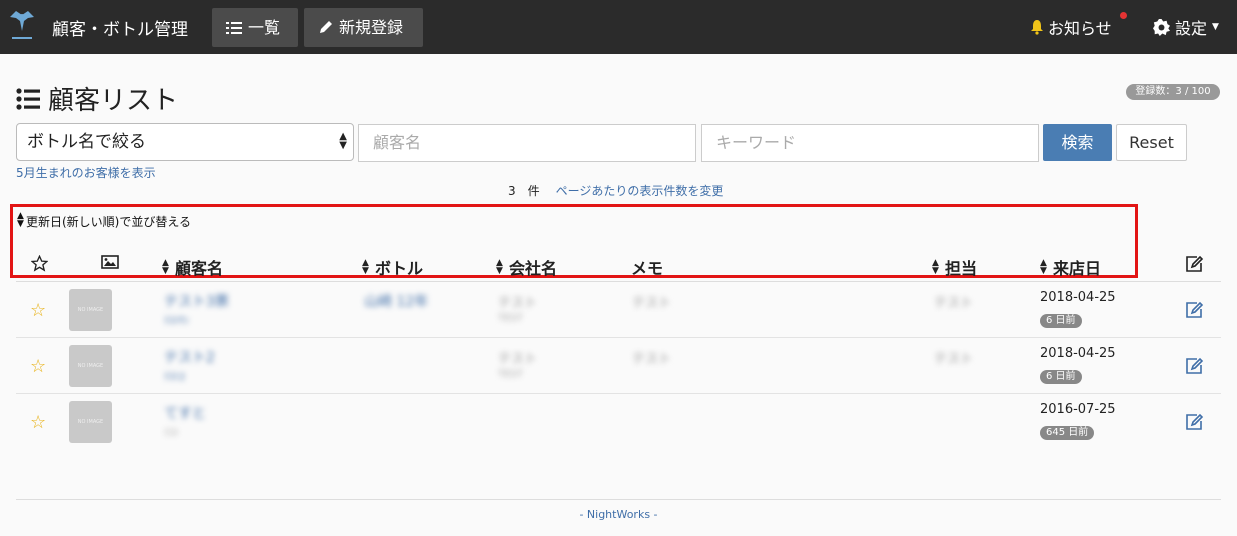 This screenshot has height=536, width=1237. Describe the element at coordinates (527, 143) in the screenshot. I see `customer-name-input: 顧客名` at that location.